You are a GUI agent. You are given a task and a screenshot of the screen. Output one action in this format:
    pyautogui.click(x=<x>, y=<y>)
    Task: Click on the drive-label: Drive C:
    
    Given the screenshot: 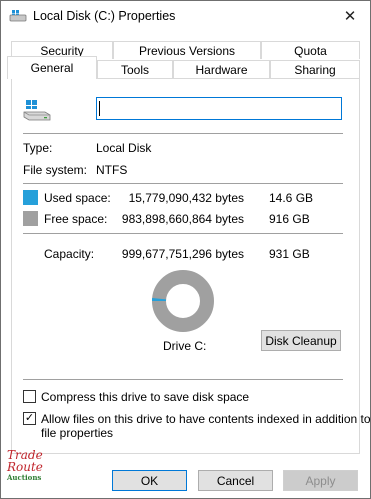 What is the action you would take?
    pyautogui.click(x=185, y=346)
    